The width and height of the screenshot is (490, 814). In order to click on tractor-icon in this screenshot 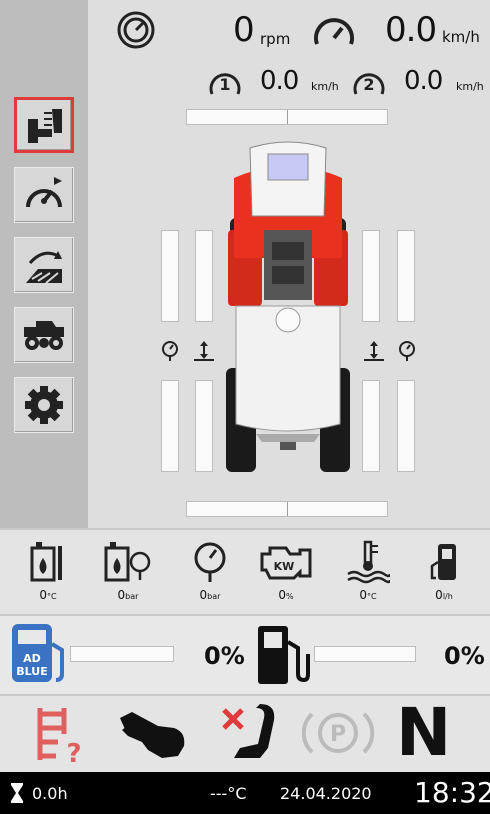, I will do `click(44, 335)`.